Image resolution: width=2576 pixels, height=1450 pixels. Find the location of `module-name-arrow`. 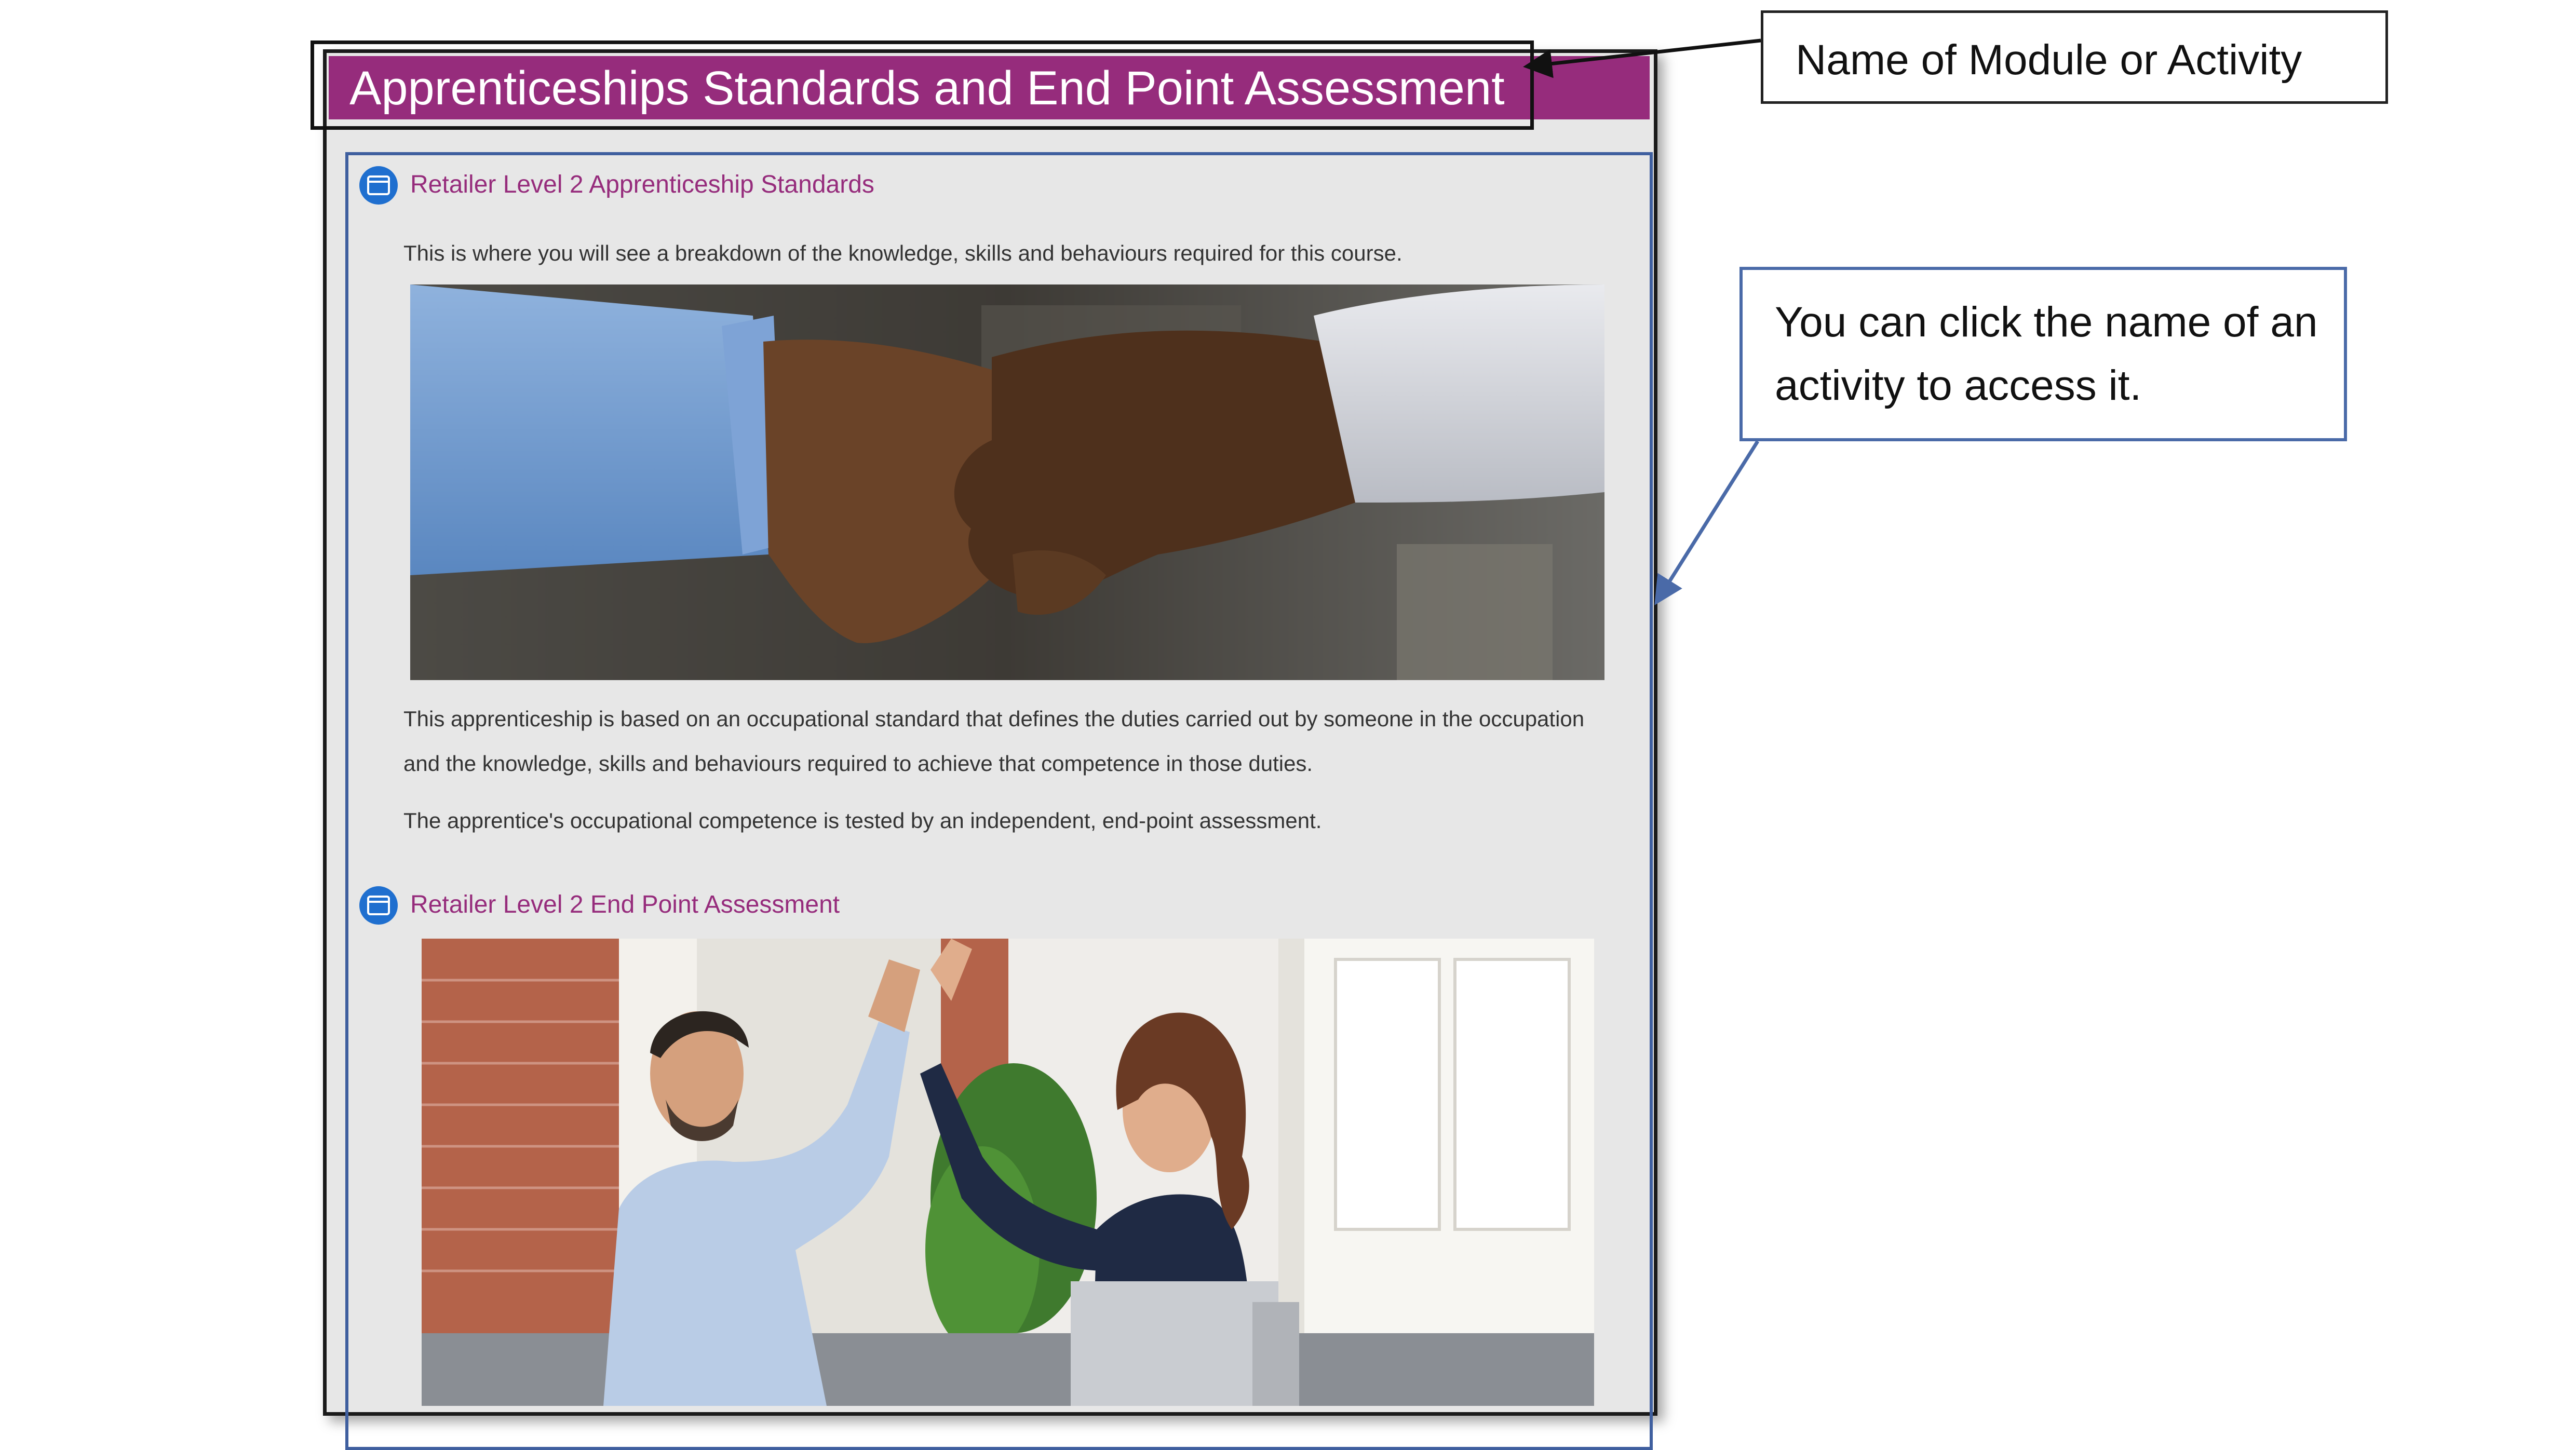

module-name-arrow is located at coordinates (1642, 58).